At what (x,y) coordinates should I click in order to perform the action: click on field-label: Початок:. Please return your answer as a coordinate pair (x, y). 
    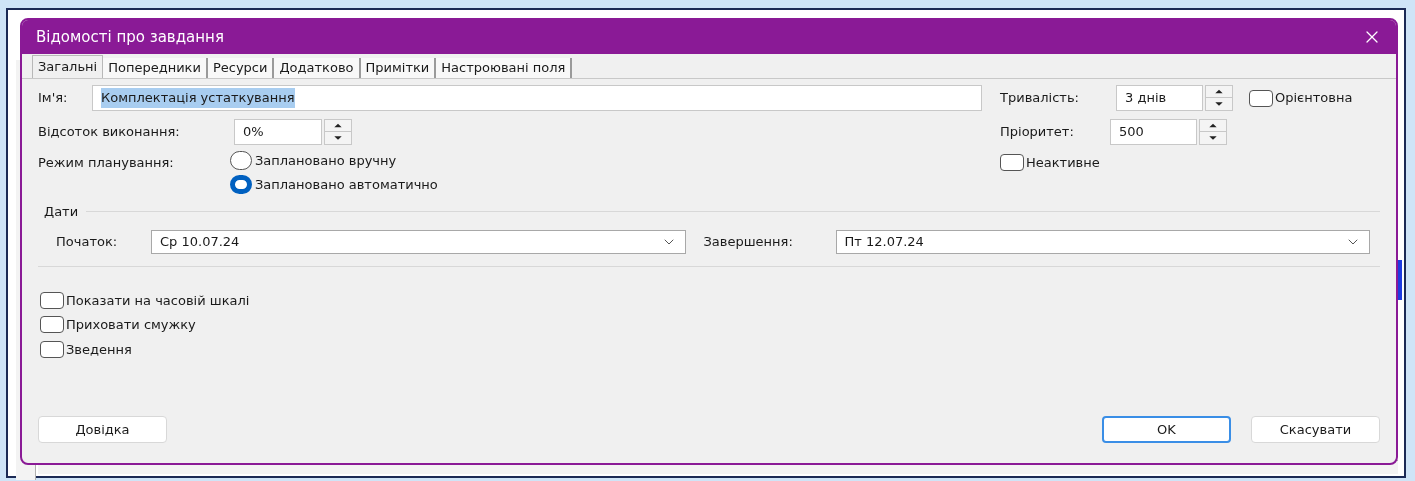
    Looking at the image, I should click on (87, 241).